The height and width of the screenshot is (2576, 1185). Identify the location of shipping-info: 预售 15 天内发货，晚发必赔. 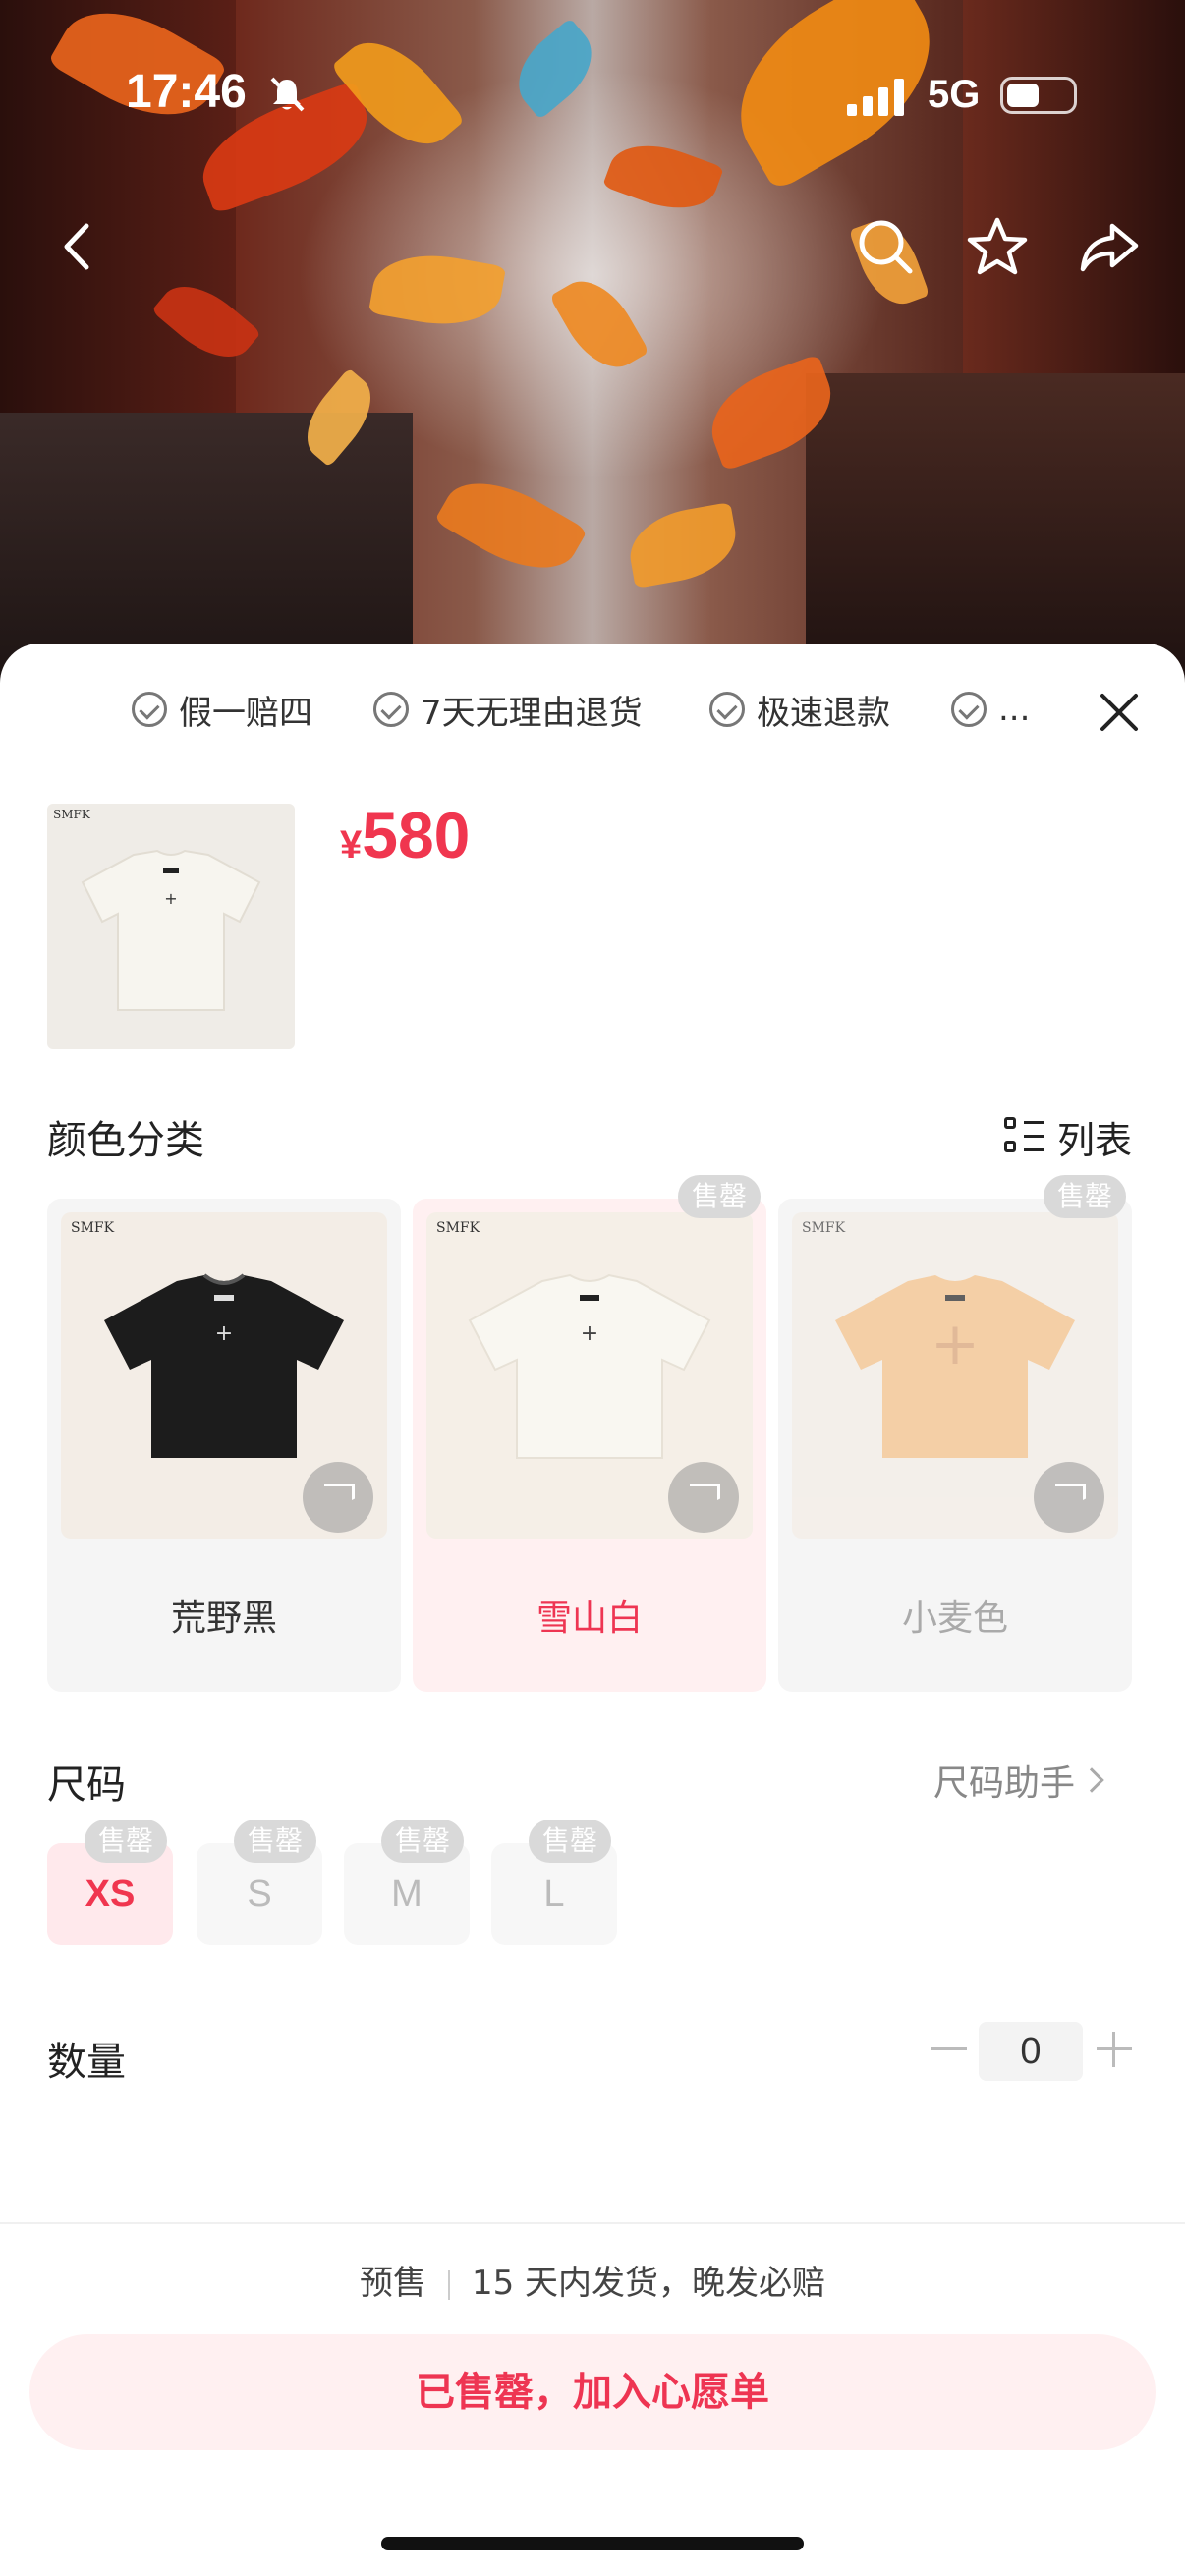
(592, 2280).